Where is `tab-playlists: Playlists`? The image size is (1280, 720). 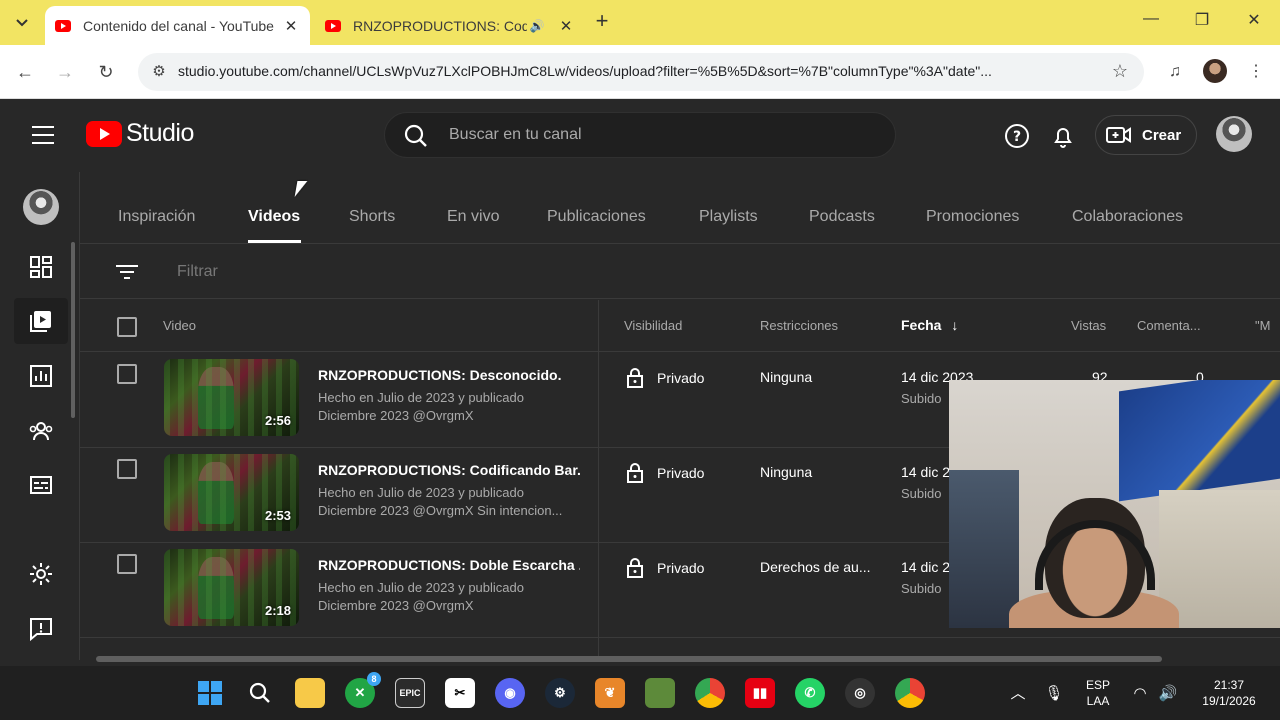 tab-playlists: Playlists is located at coordinates (728, 217).